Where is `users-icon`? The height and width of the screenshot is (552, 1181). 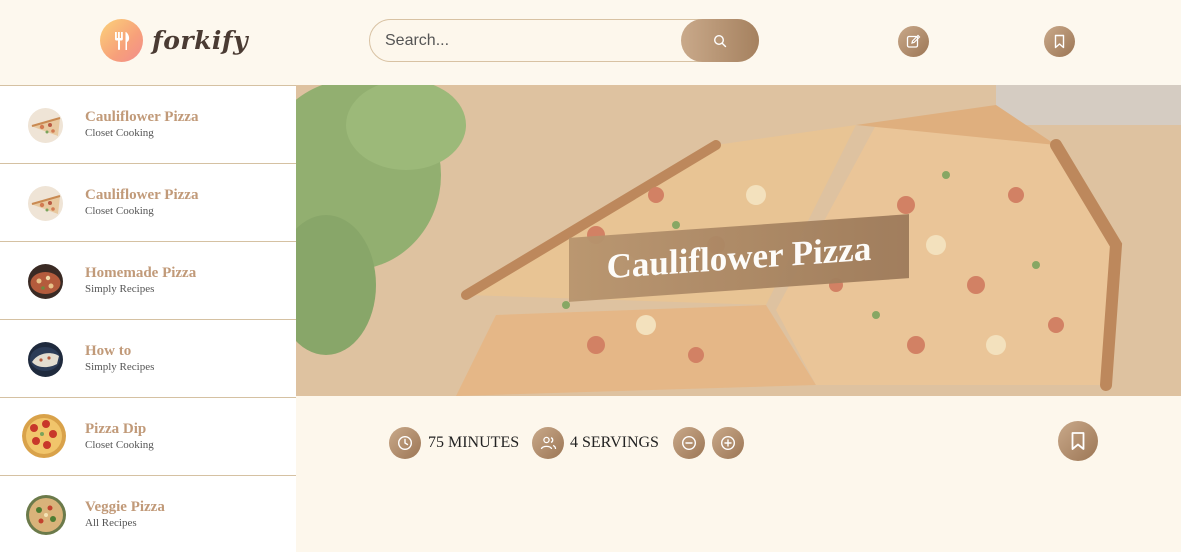 users-icon is located at coordinates (548, 443).